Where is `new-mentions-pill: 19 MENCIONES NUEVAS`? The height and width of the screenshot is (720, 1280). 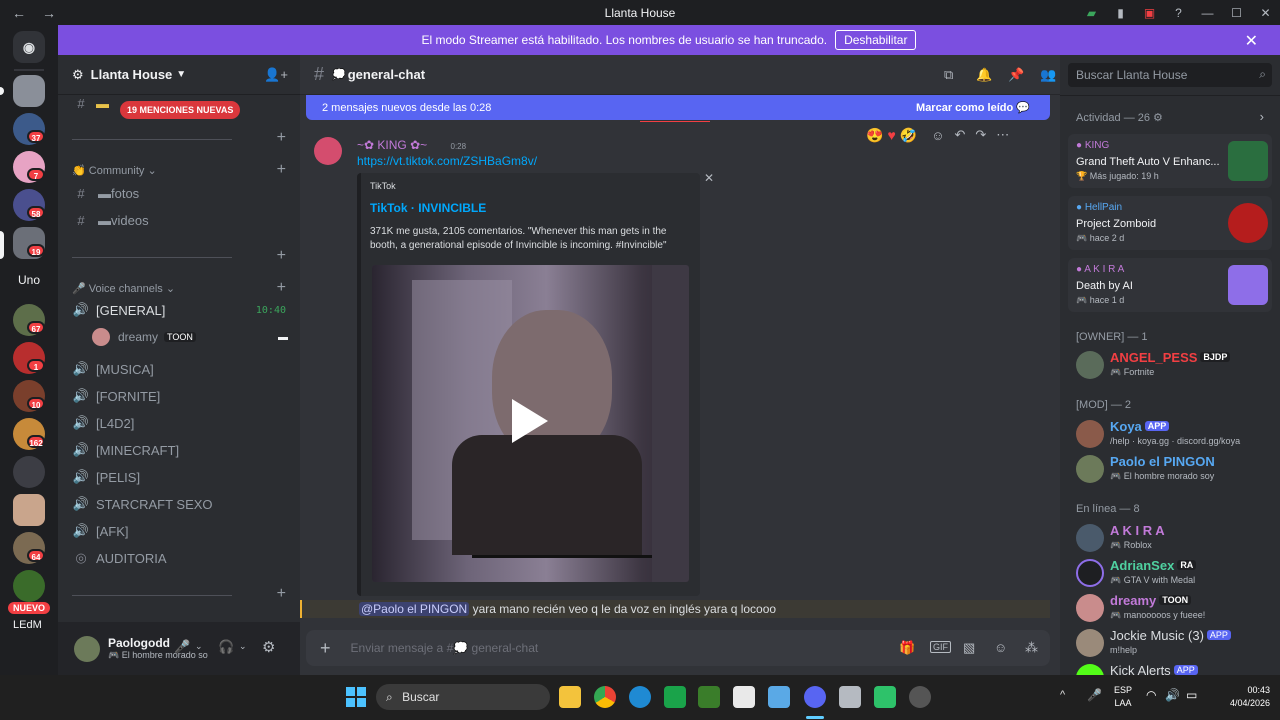 new-mentions-pill: 19 MENCIONES NUEVAS is located at coordinates (180, 110).